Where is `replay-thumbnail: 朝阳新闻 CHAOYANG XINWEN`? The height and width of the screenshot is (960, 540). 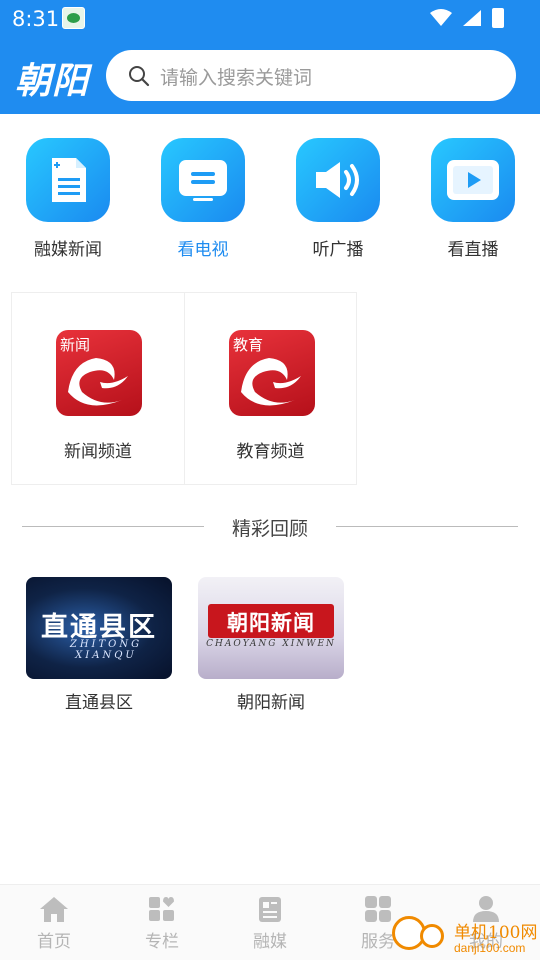 replay-thumbnail: 朝阳新闻 CHAOYANG XINWEN is located at coordinates (271, 628).